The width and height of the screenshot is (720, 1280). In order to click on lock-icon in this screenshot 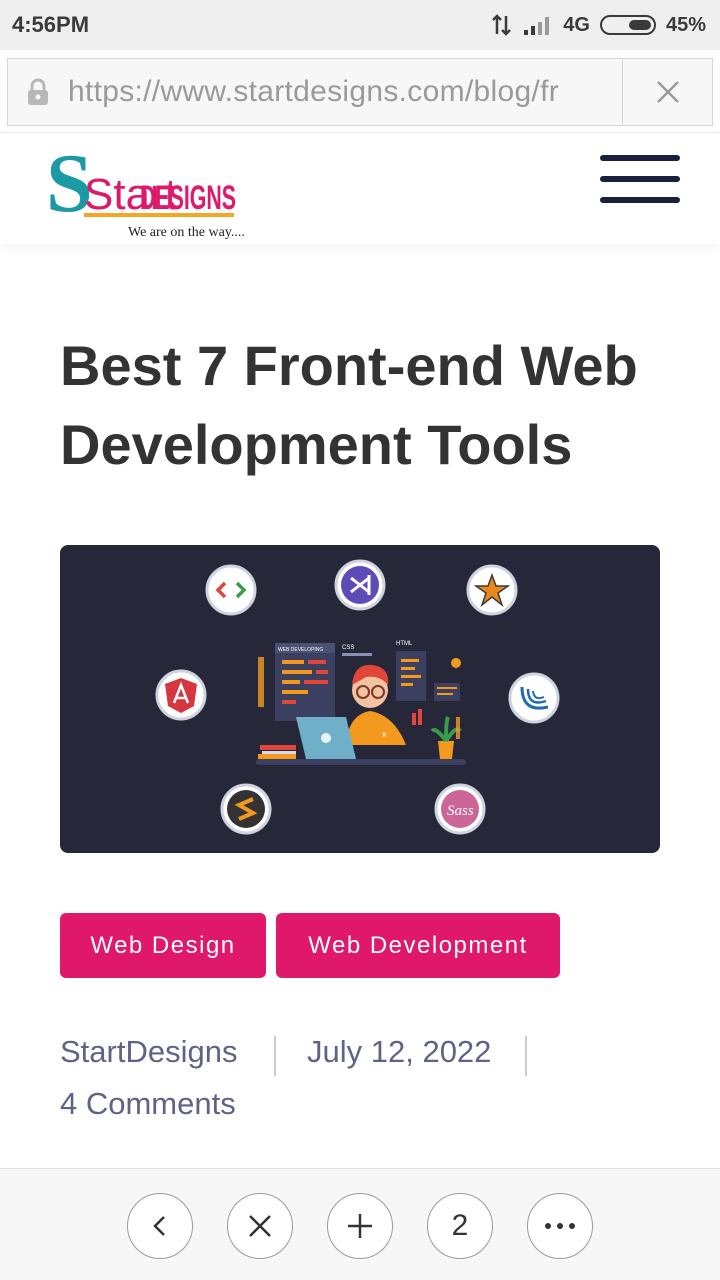, I will do `click(38, 92)`.